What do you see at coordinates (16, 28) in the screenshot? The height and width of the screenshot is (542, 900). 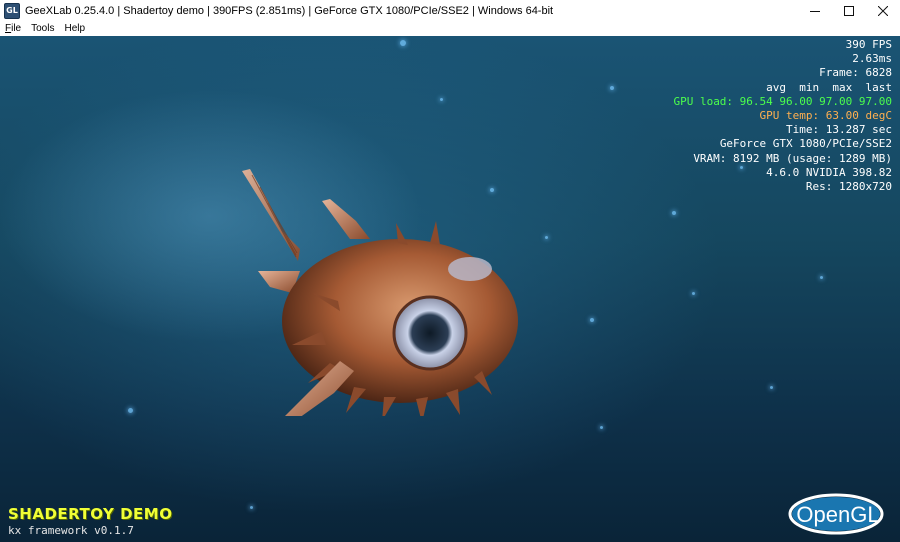 I see `menu-file-label: ile` at bounding box center [16, 28].